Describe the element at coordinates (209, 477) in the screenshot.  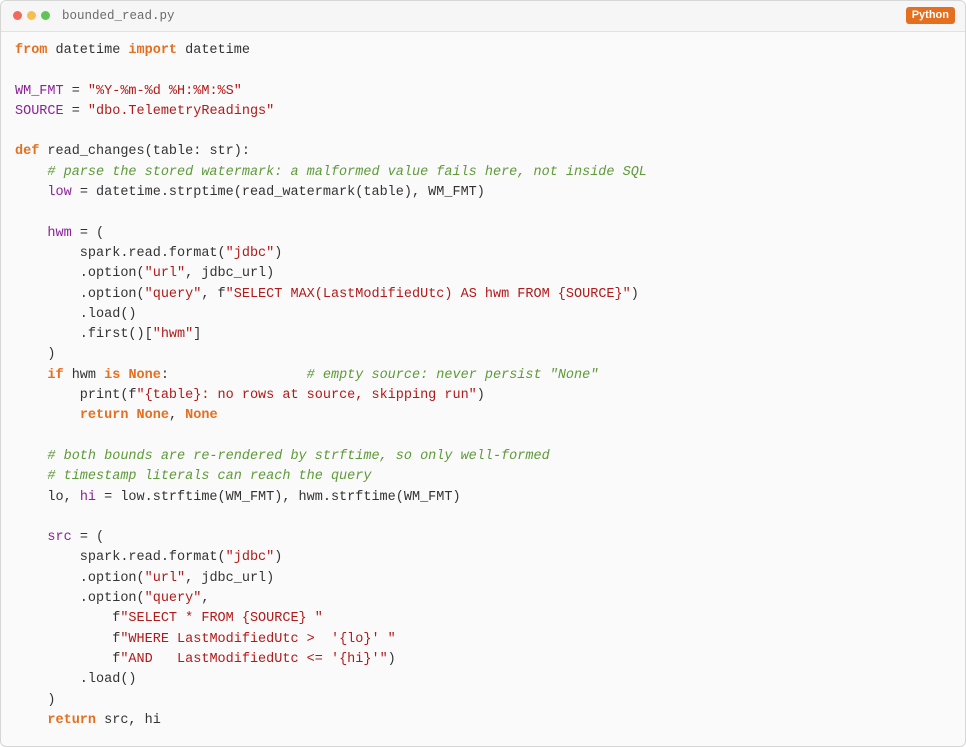
I see `comment-token: # timestamp literals can reach the query` at that location.